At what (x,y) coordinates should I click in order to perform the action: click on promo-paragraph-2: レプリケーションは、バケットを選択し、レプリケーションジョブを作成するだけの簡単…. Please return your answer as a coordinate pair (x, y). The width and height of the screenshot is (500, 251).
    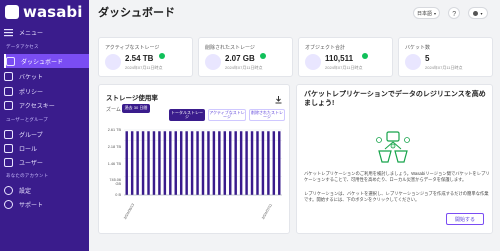
    Looking at the image, I should click on (396, 196).